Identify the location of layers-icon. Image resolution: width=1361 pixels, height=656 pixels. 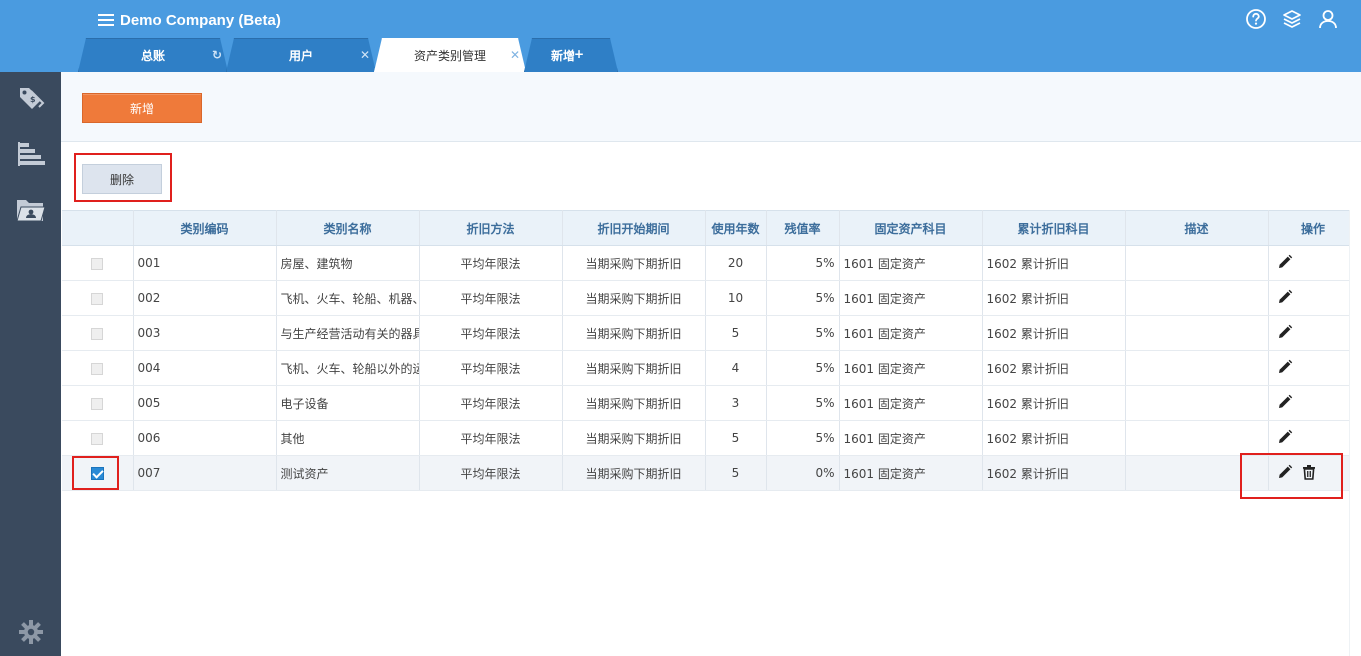
(1292, 19).